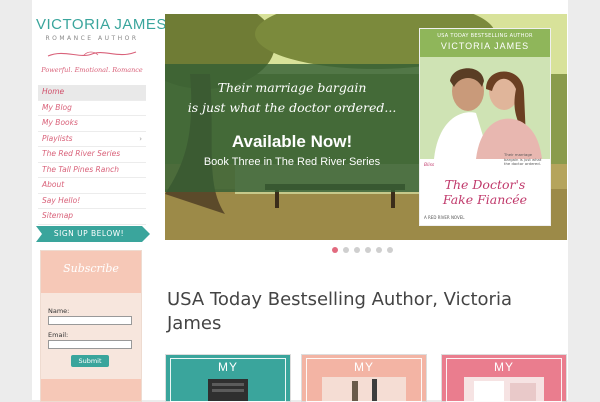 The image size is (600, 402). Describe the element at coordinates (61, 200) in the screenshot. I see `nav-item-label: Say Hello!` at that location.